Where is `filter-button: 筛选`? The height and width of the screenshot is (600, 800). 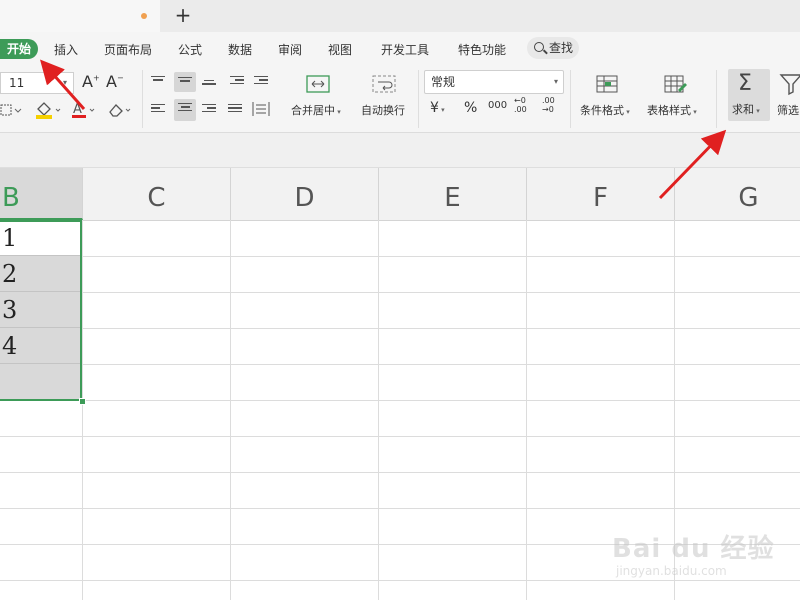
filter-button: 筛选 is located at coordinates (788, 96).